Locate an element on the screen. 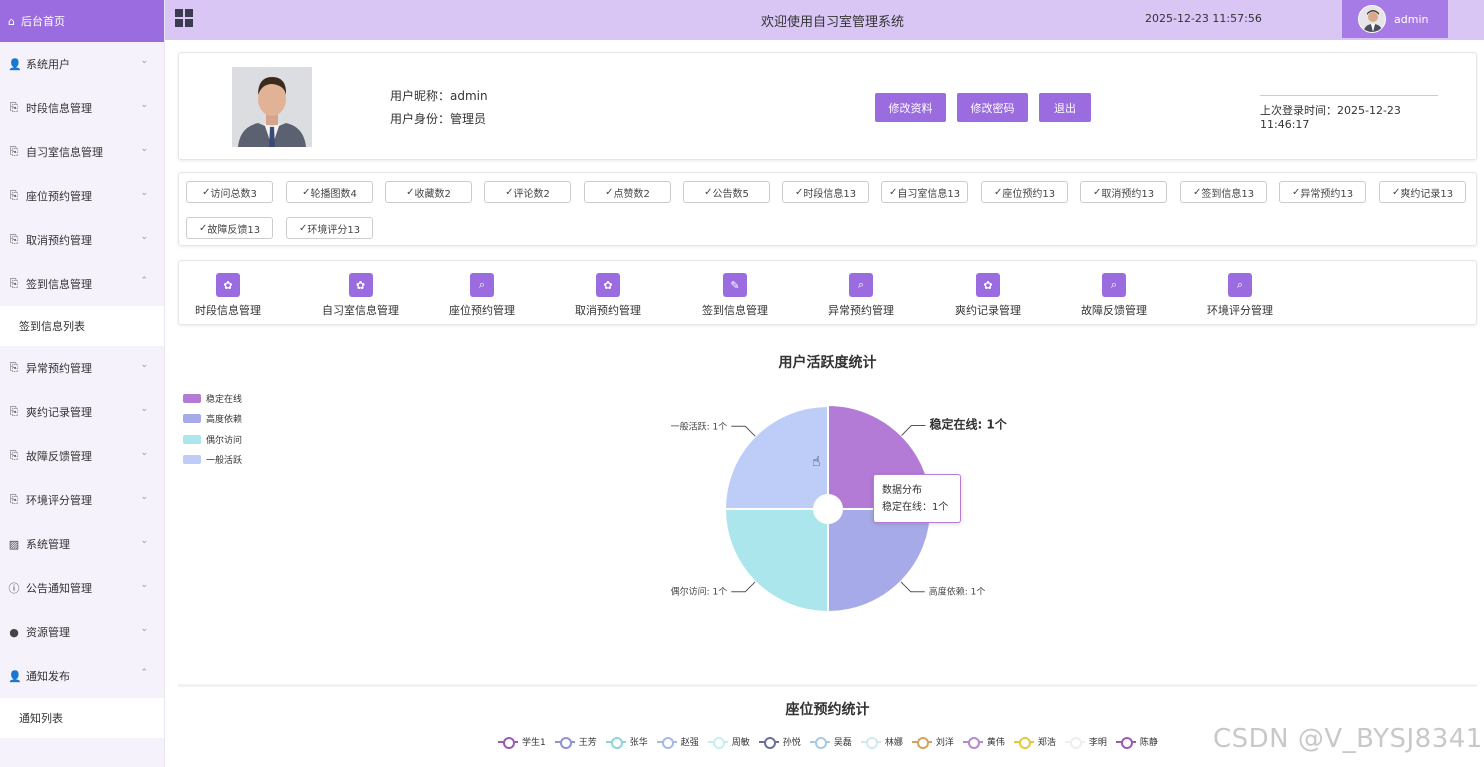 The image size is (1484, 767). sidebar-item-publish: 👤 通知发布 ⌃ is located at coordinates (82, 676).